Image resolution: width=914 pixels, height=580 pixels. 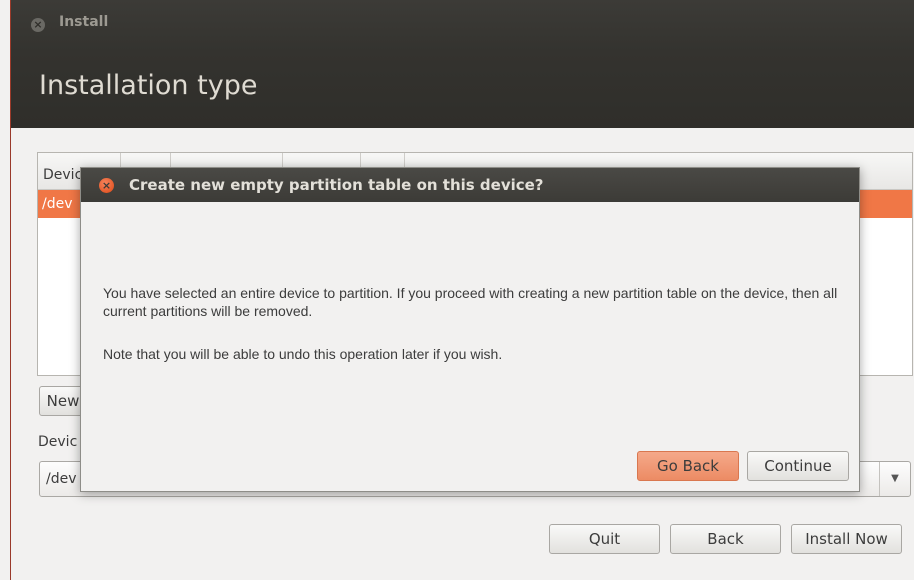 What do you see at coordinates (798, 466) in the screenshot?
I see `continue-button: Continue` at bounding box center [798, 466].